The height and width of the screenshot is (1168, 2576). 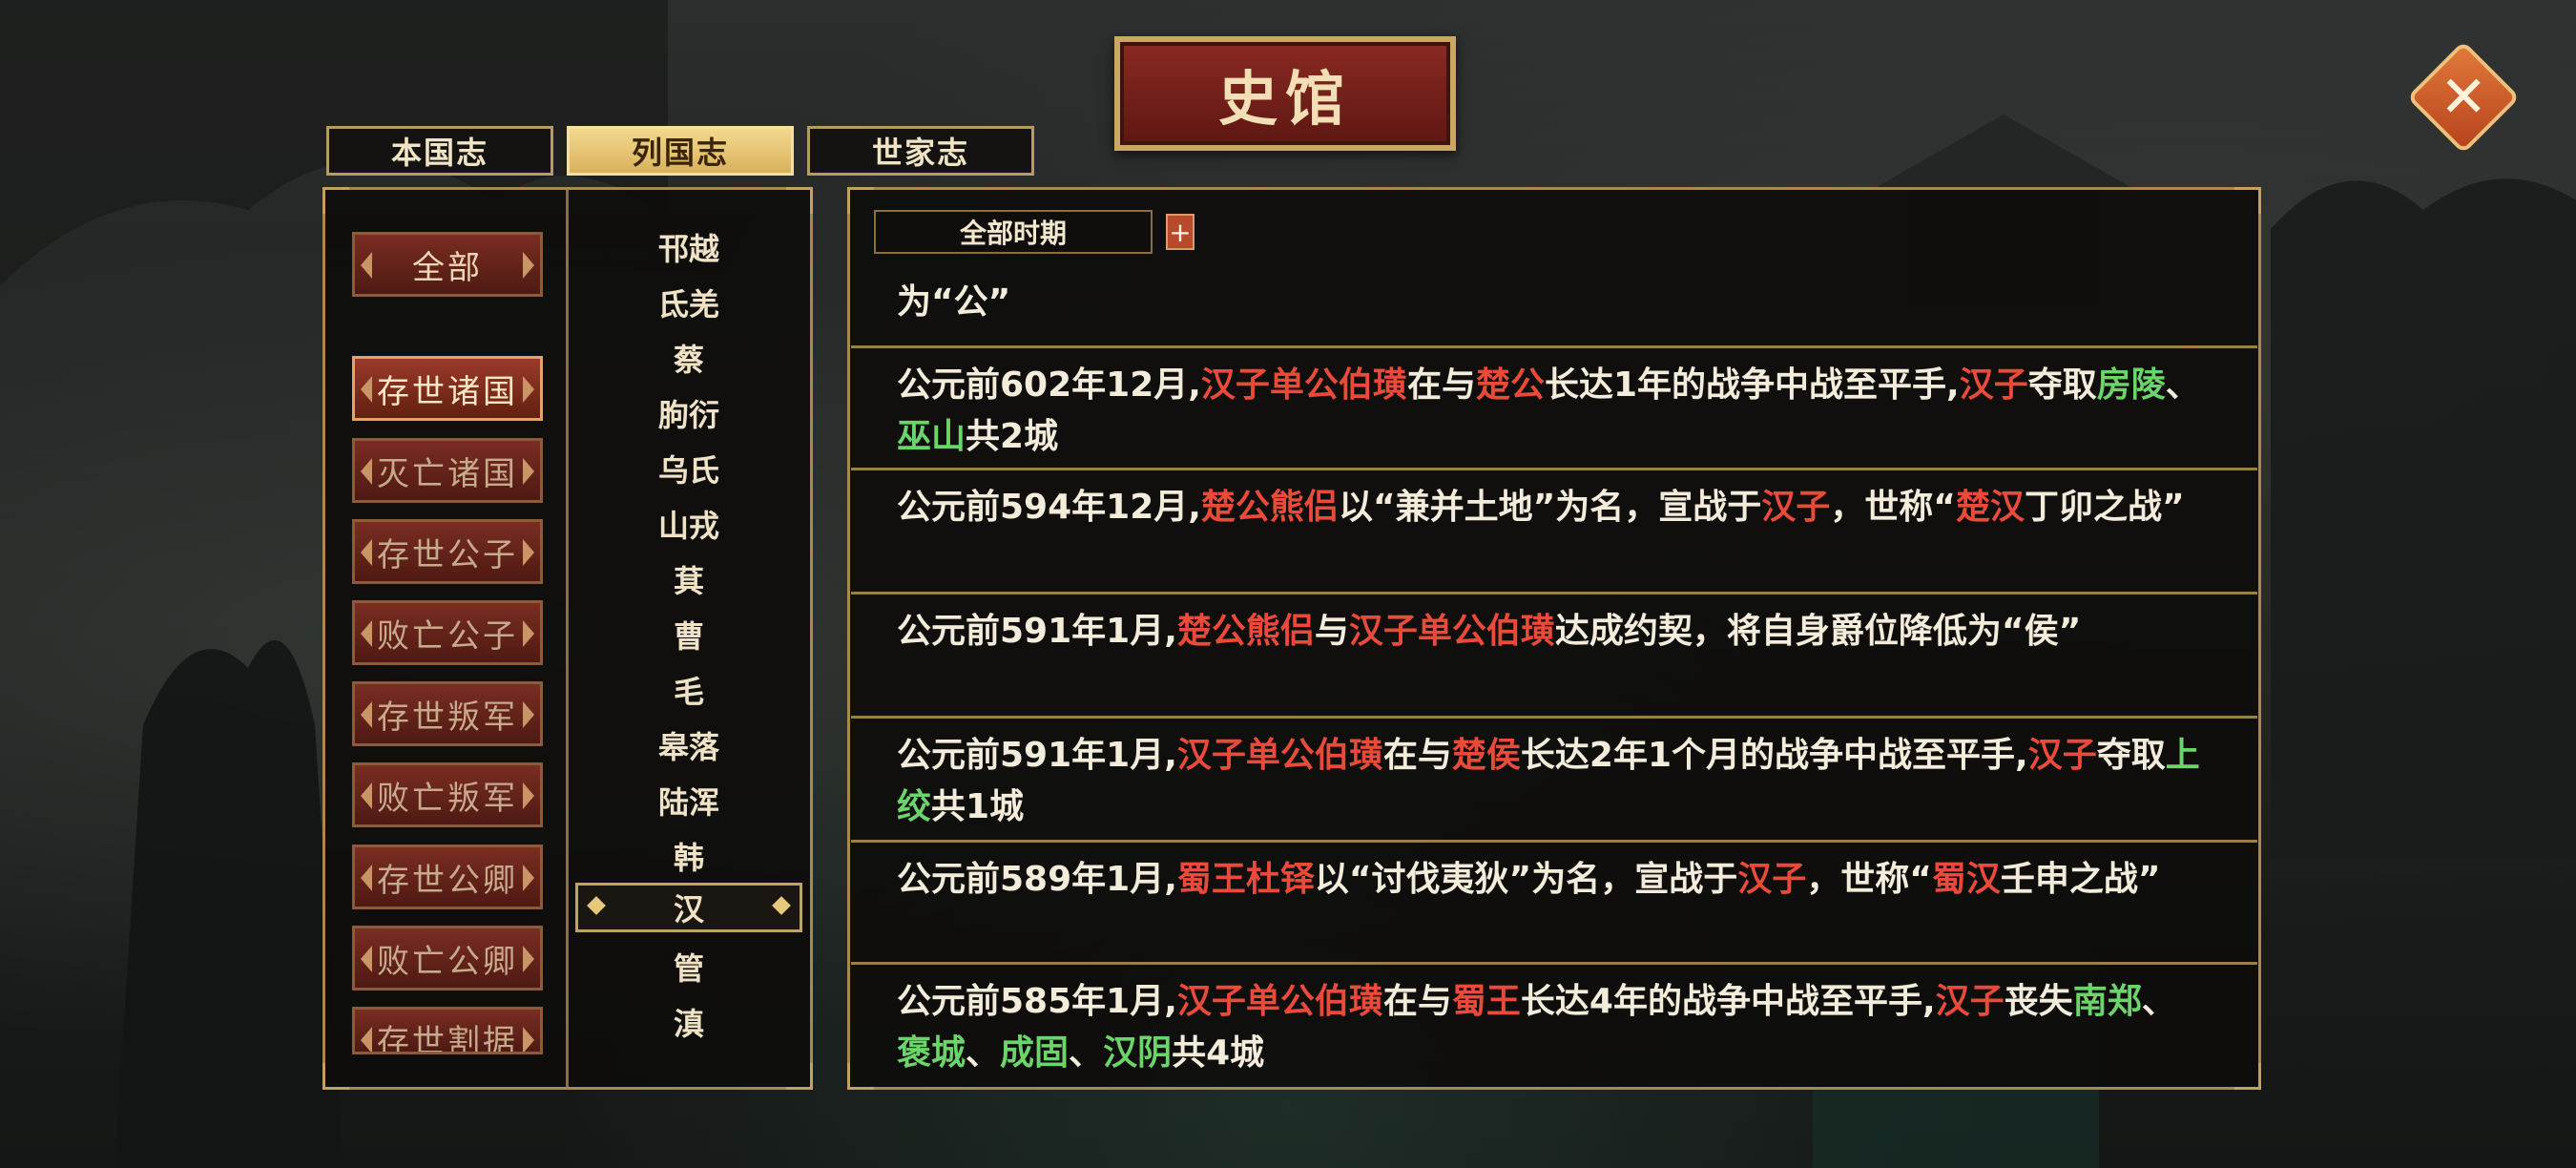 I want to click on record-text: 达成约契，将自身爵位降低为“侯”, so click(x=1818, y=631).